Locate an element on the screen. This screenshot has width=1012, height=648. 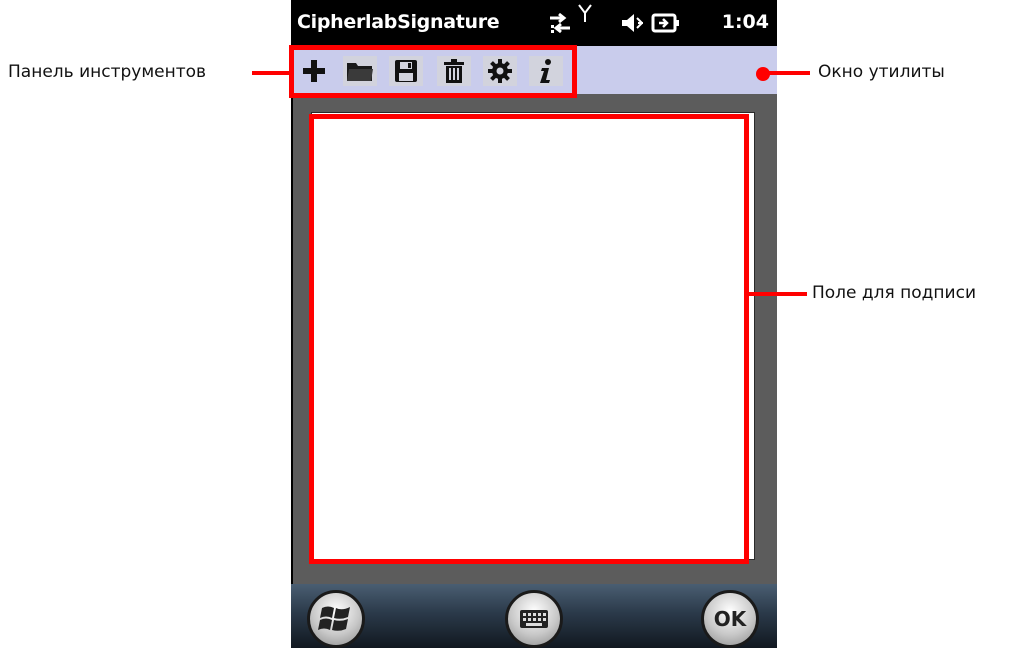
signal-antenna-icon is located at coordinates (585, 13).